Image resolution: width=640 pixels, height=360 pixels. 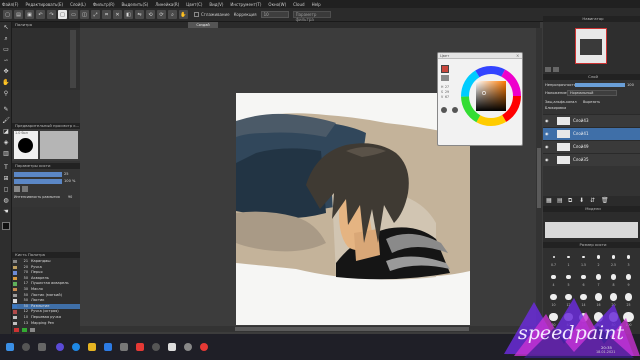 I want to click on zoom-in-icon, so click(x=556, y=69).